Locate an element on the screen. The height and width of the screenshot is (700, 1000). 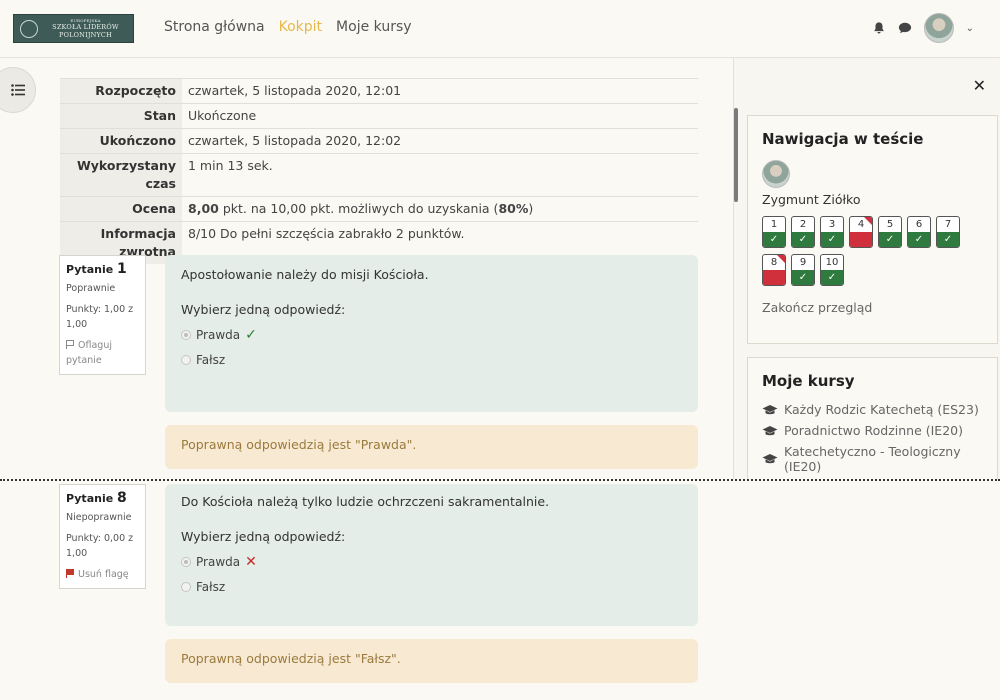
page-scrollbar is located at coordinates (736, 155).